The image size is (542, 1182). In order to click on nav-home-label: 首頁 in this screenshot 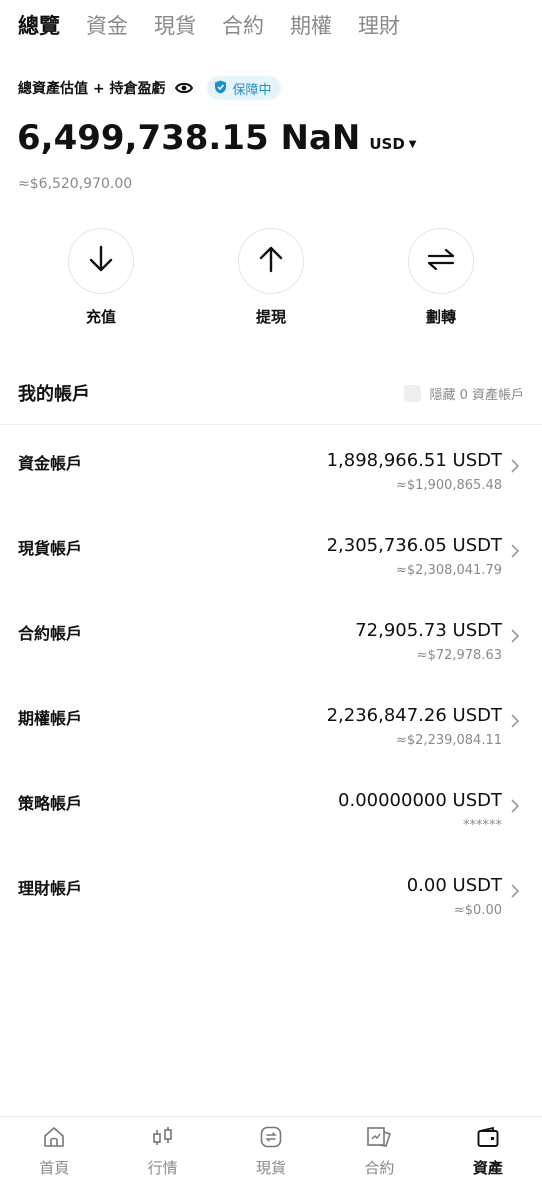, I will do `click(54, 1168)`.